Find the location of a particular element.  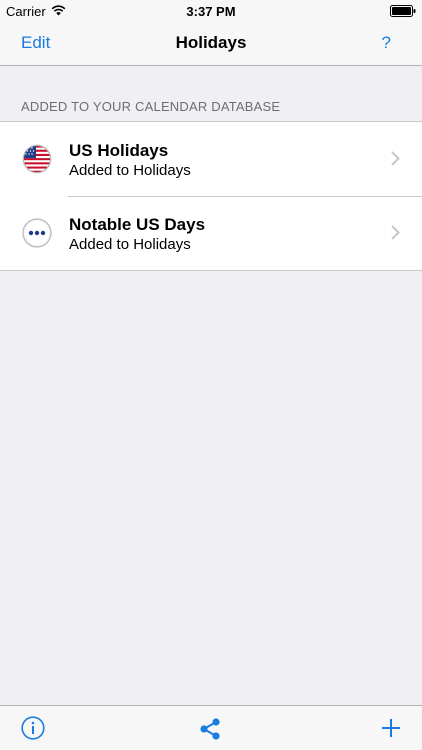

list-item-title: US Holidays is located at coordinates (119, 150).